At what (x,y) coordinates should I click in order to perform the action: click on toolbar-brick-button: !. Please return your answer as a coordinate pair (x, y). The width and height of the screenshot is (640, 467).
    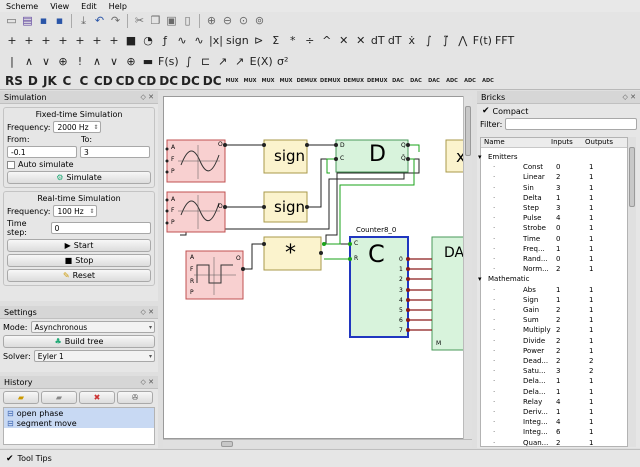
    Looking at the image, I should click on (80, 62).